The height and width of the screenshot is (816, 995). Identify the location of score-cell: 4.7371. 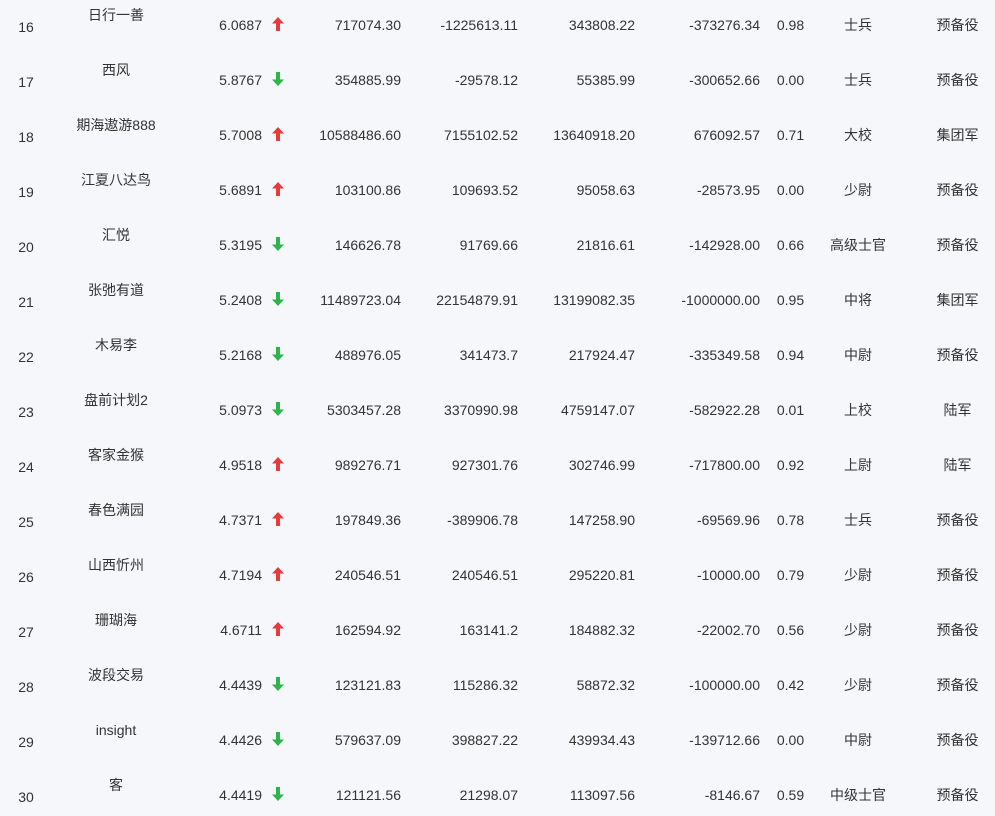
(240, 520).